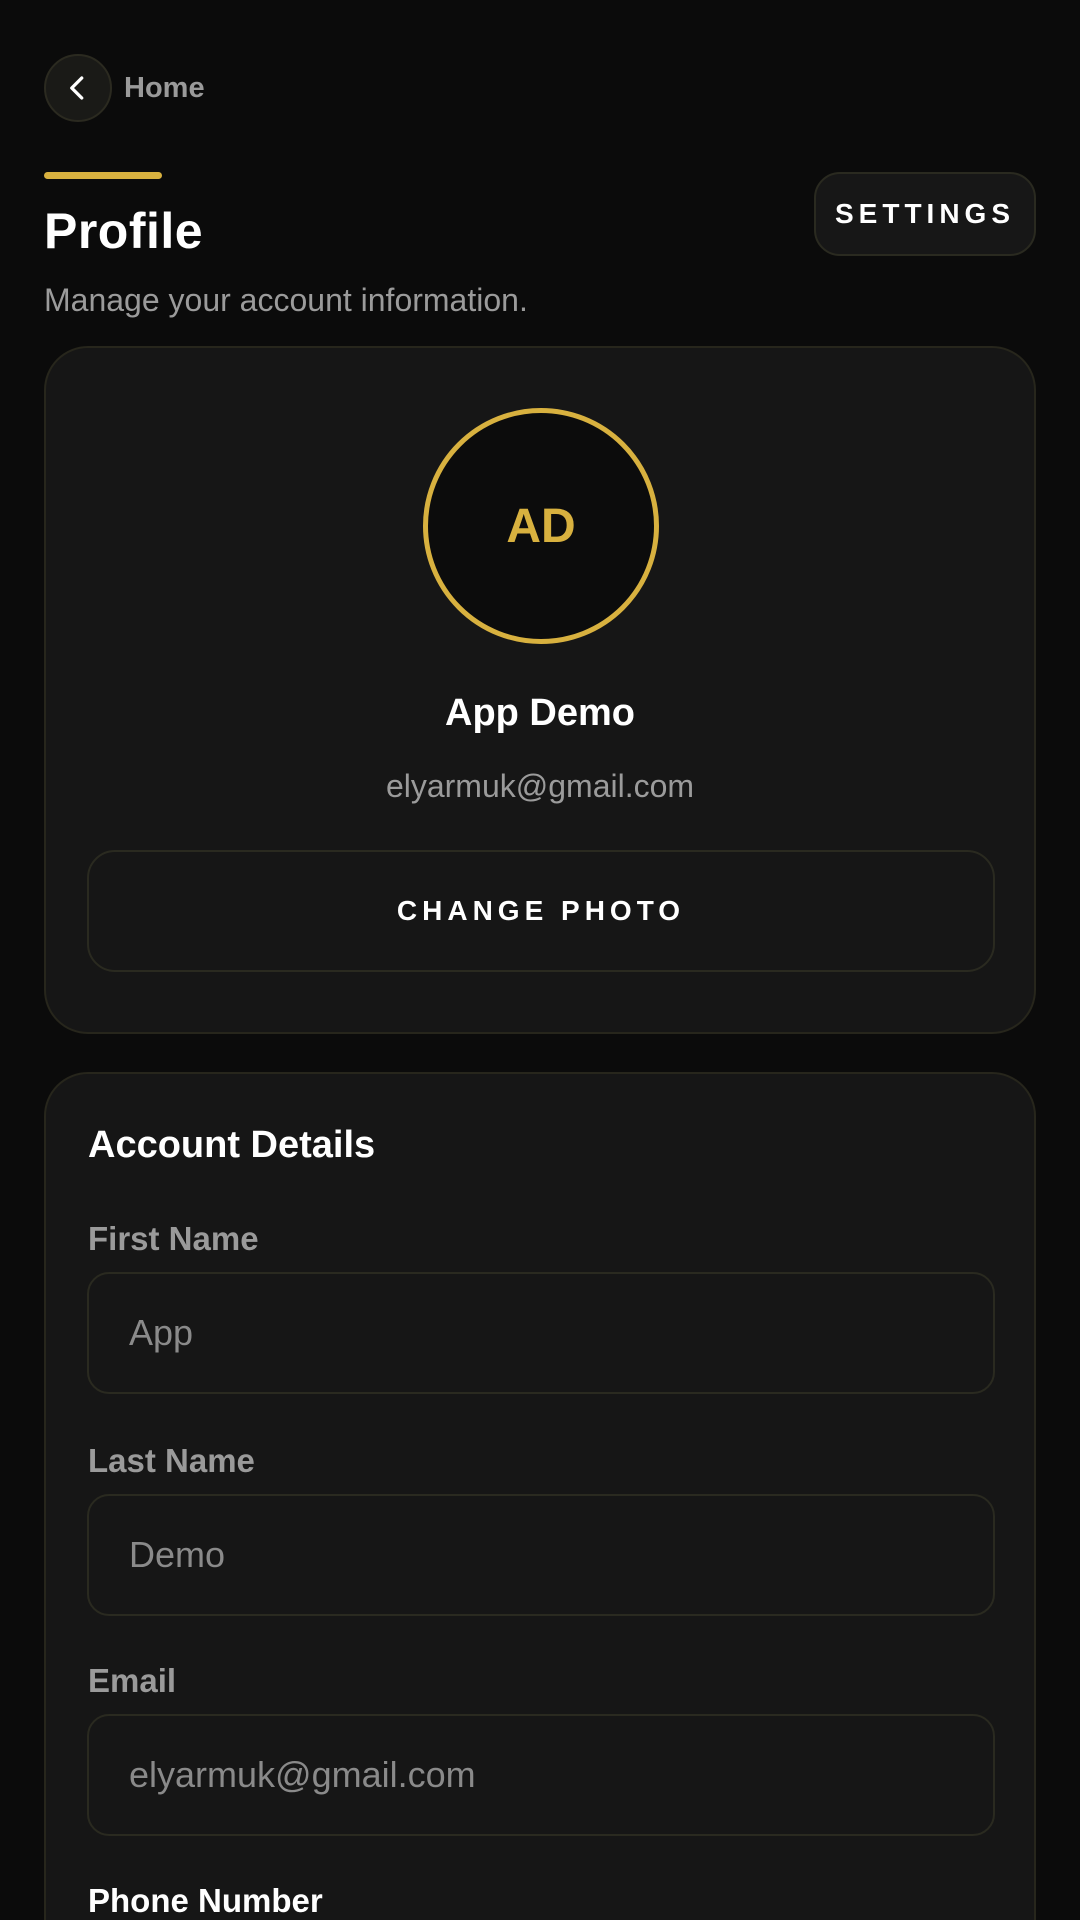 The width and height of the screenshot is (1080, 1920). I want to click on page-title: Profile, so click(124, 231).